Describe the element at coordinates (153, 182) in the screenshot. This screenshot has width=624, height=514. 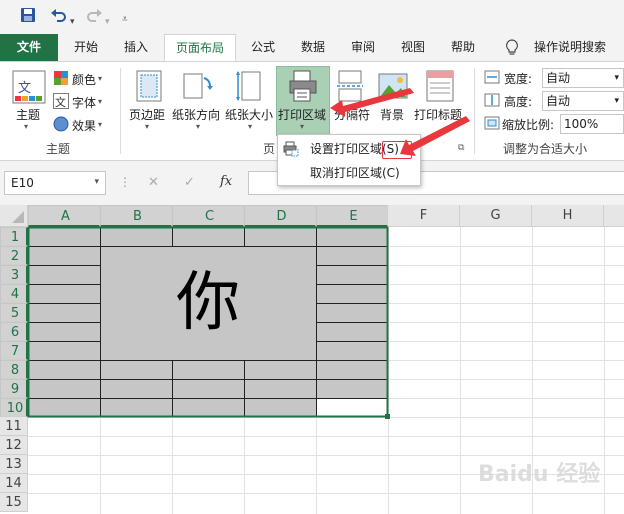
I see `cancel-icon: ✕` at that location.